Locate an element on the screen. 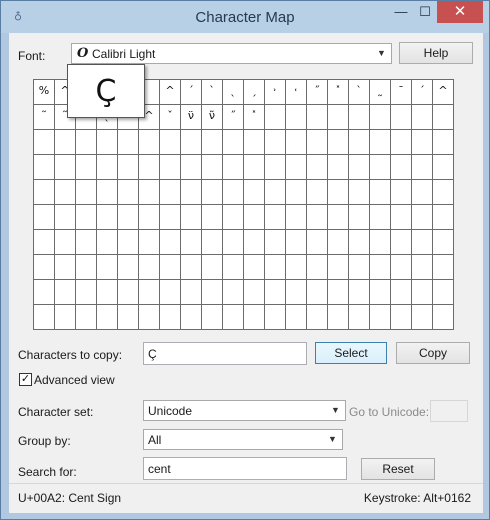 The image size is (490, 520). character-cell: ˋ is located at coordinates (359, 92).